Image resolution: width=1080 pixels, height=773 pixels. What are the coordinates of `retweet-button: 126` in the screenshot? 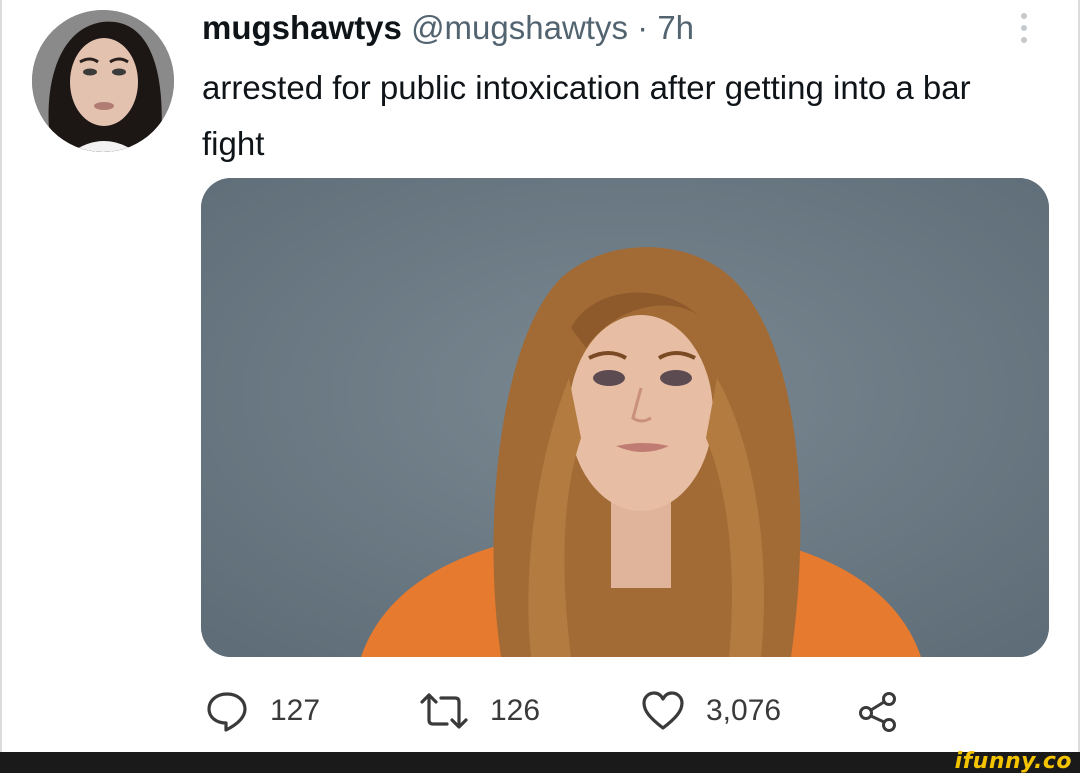 It's located at (479, 711).